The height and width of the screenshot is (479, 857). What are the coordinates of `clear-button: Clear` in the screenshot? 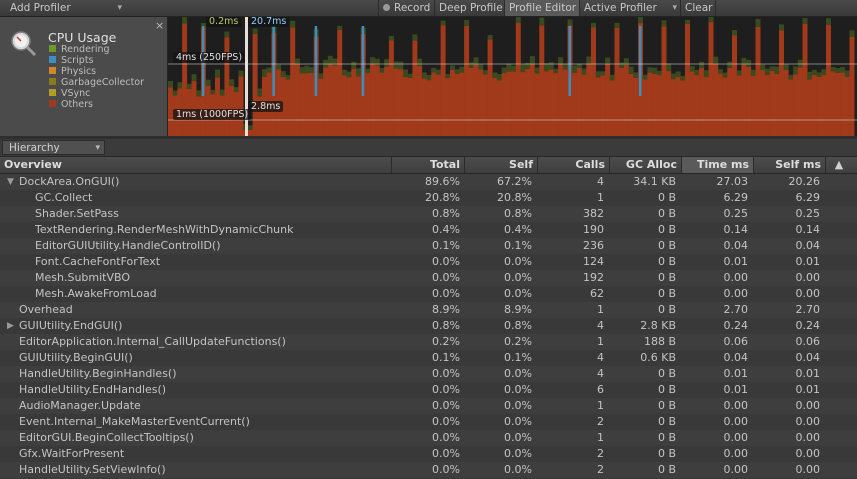 It's located at (698, 8).